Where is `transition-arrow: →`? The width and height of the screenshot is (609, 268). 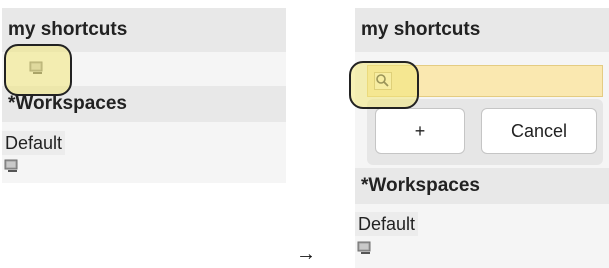
transition-arrow: → is located at coordinates (306, 254).